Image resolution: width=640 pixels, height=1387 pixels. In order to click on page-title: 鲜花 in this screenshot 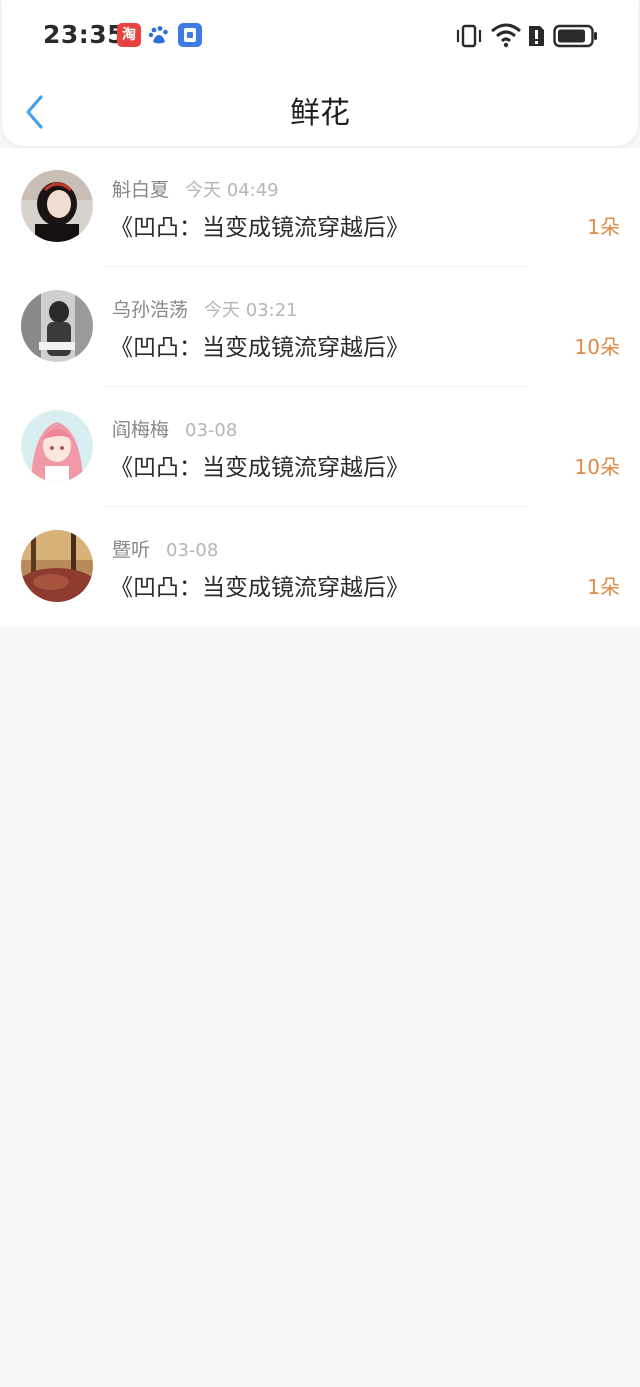, I will do `click(320, 113)`.